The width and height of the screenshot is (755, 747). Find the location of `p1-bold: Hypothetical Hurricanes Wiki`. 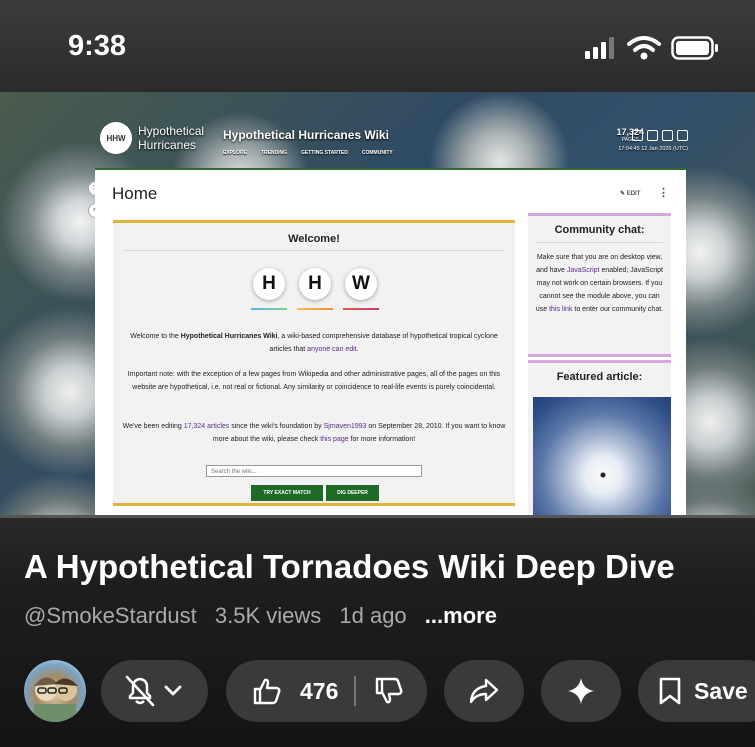

p1-bold: Hypothetical Hurricanes Wiki is located at coordinates (229, 336).